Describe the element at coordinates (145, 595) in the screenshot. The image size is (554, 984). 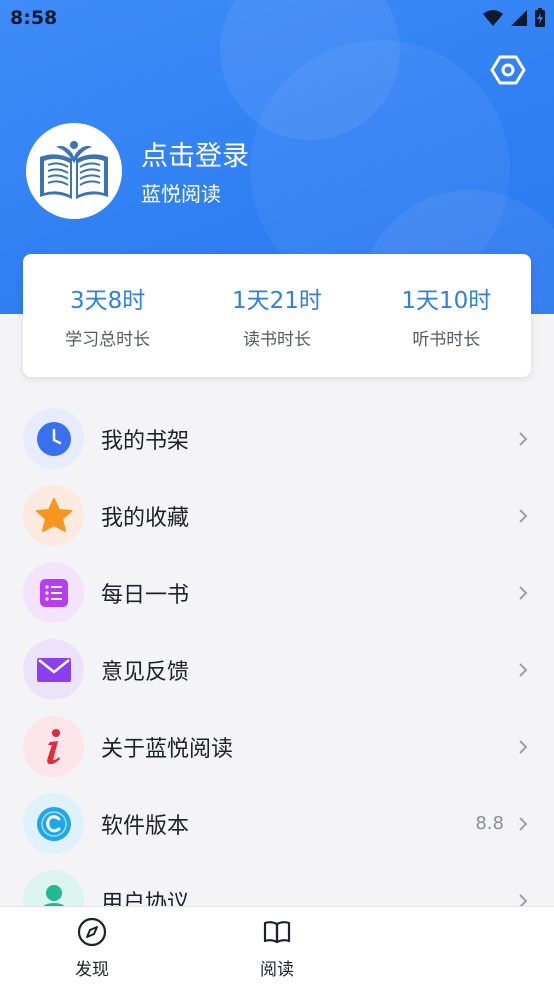
I see `menu-label: 每日一书` at that location.